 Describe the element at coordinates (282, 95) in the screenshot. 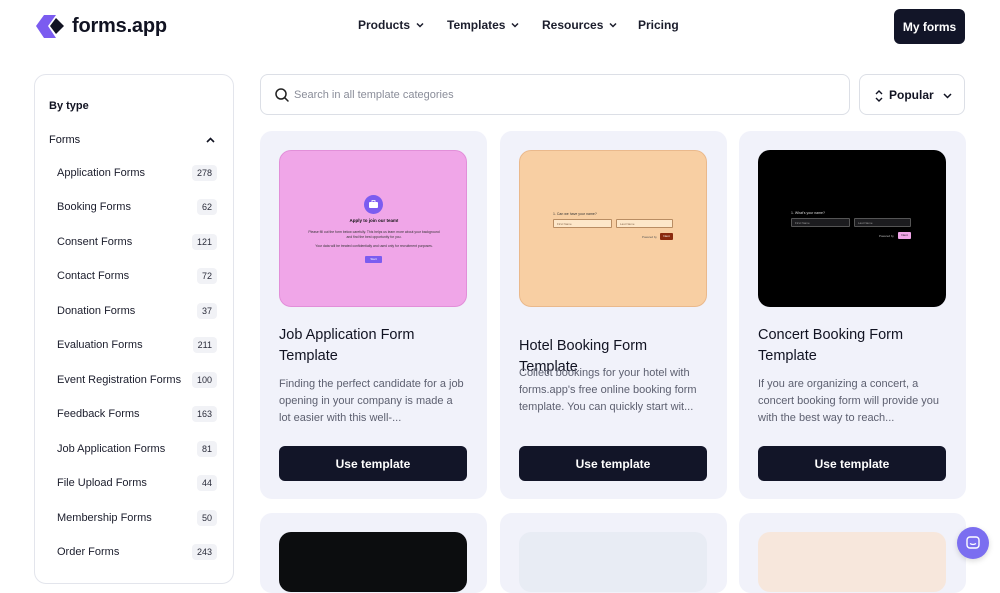

I see `search-icon` at that location.